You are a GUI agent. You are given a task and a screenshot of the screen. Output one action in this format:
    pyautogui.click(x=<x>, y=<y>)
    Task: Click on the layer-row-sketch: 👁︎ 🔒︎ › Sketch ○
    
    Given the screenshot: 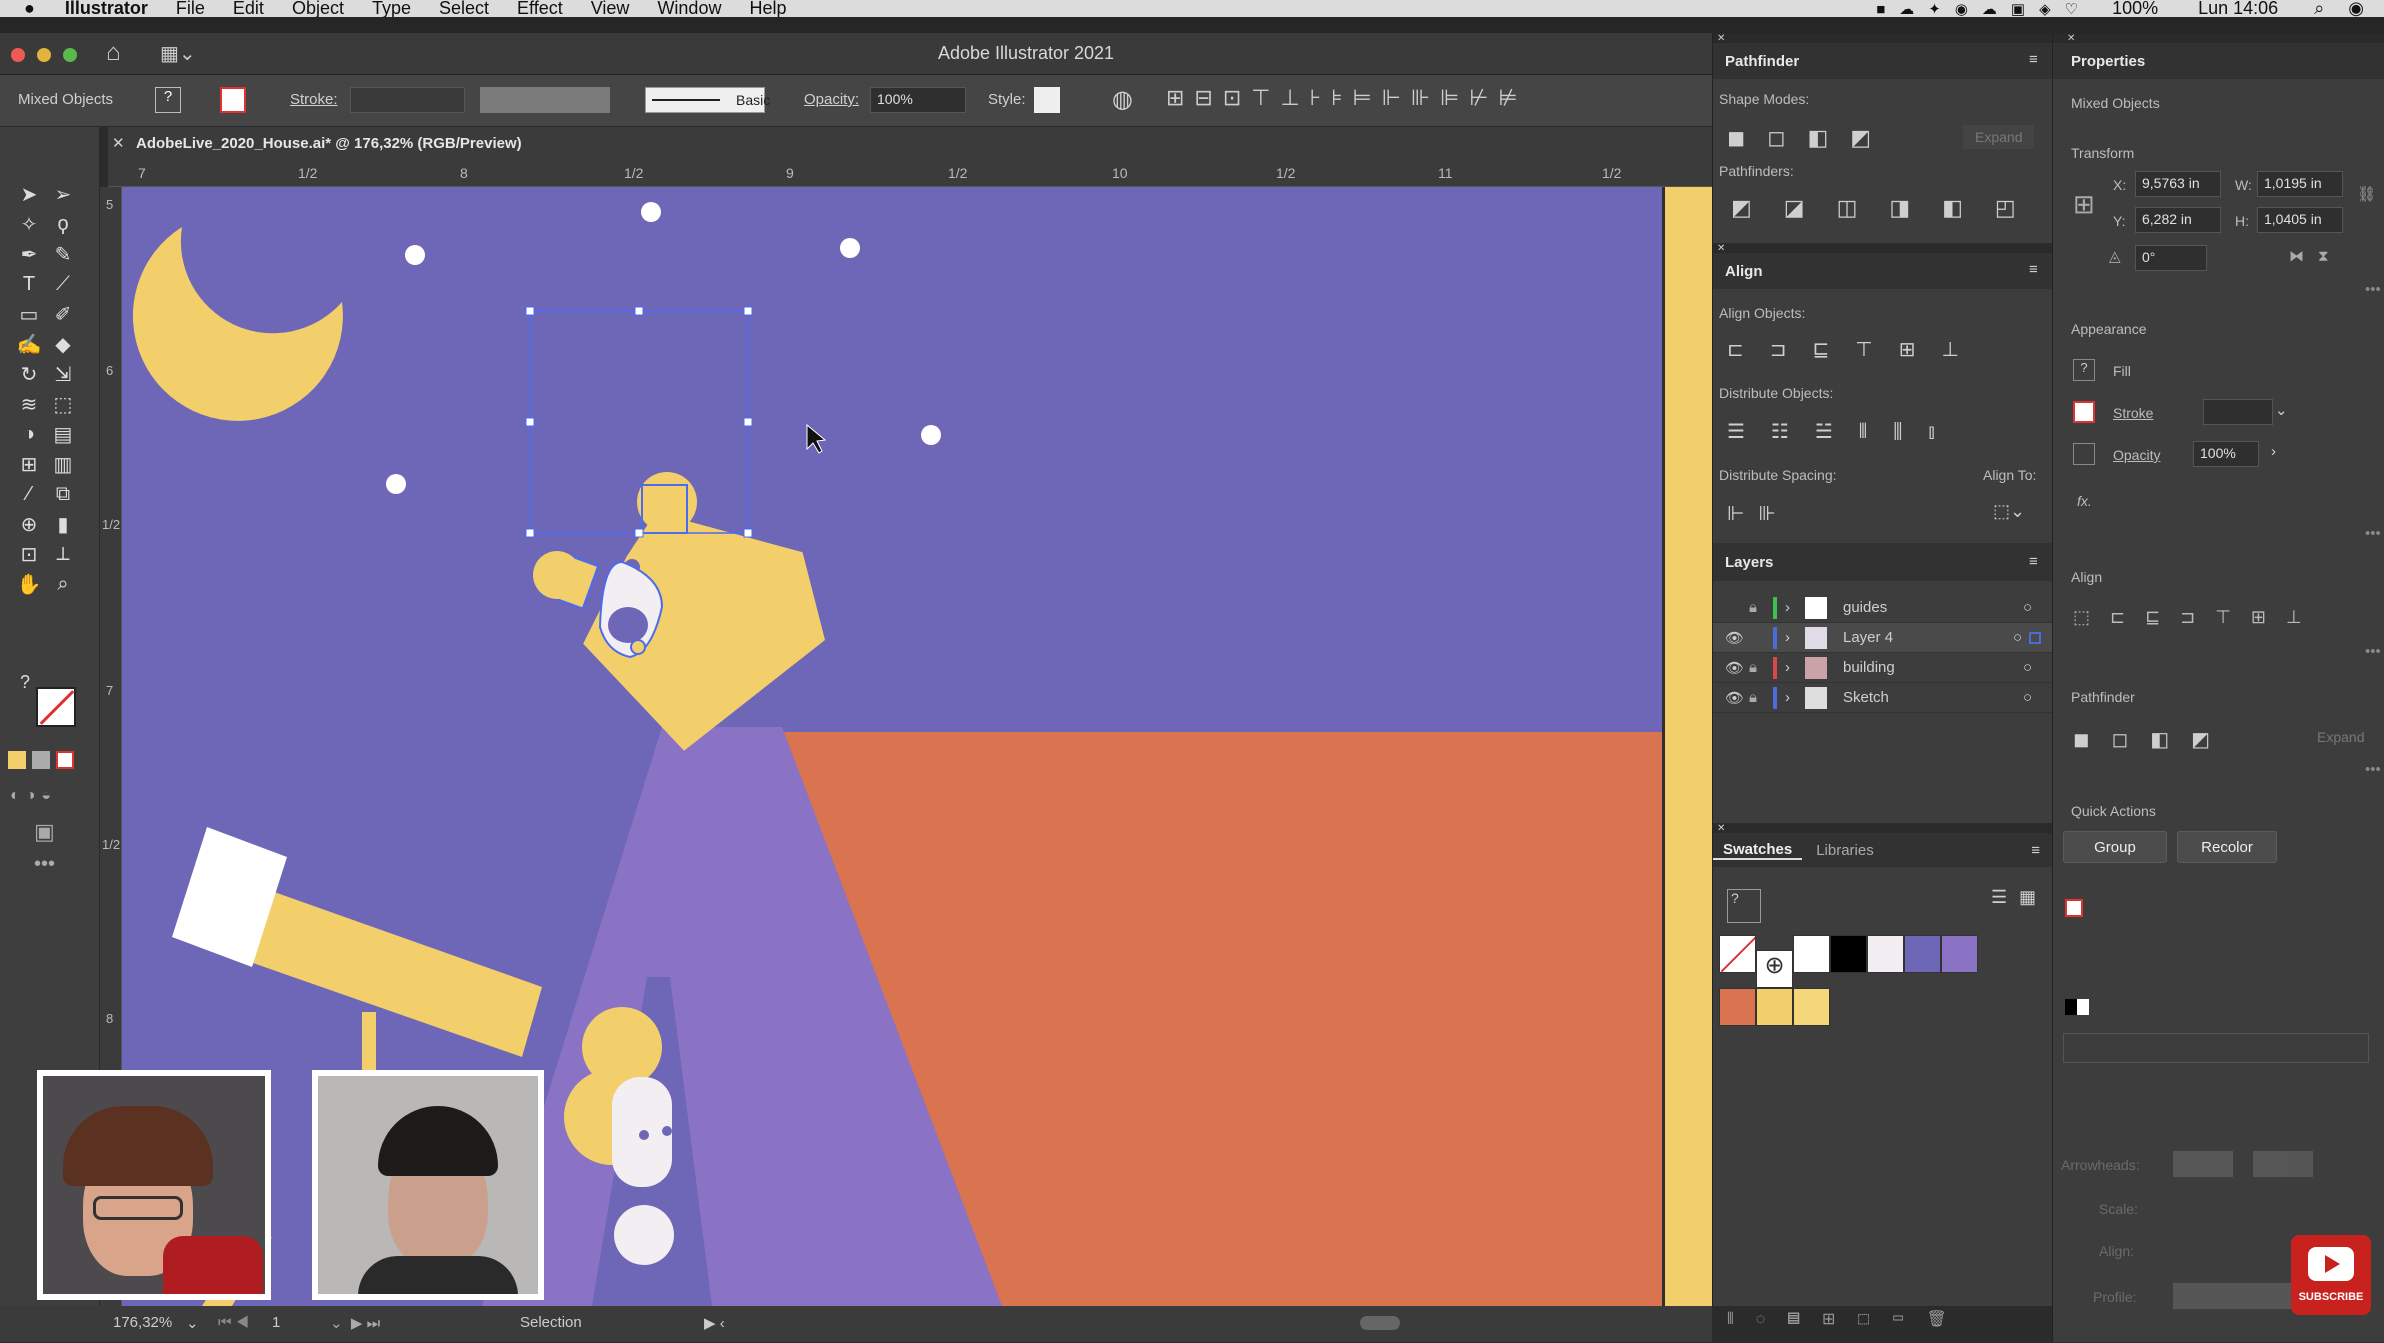 What is the action you would take?
    pyautogui.click(x=1883, y=698)
    